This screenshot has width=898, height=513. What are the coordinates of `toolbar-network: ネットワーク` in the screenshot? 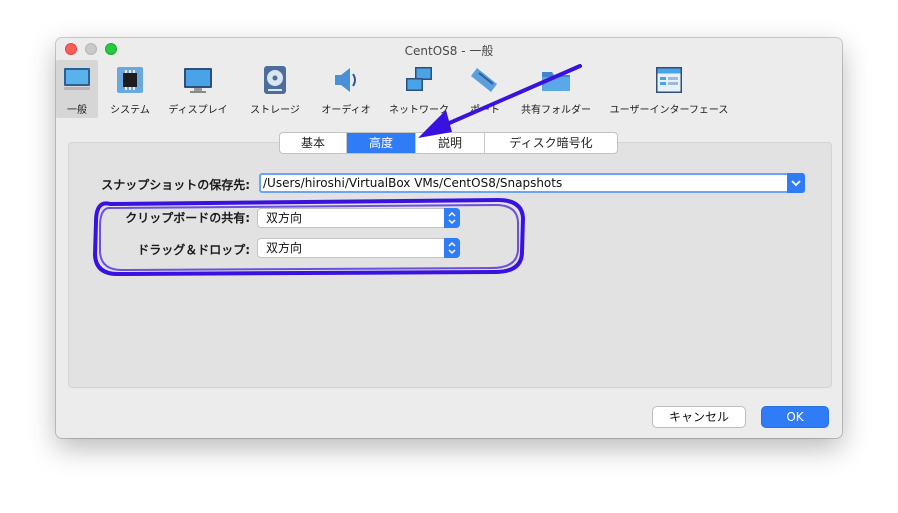 It's located at (419, 89).